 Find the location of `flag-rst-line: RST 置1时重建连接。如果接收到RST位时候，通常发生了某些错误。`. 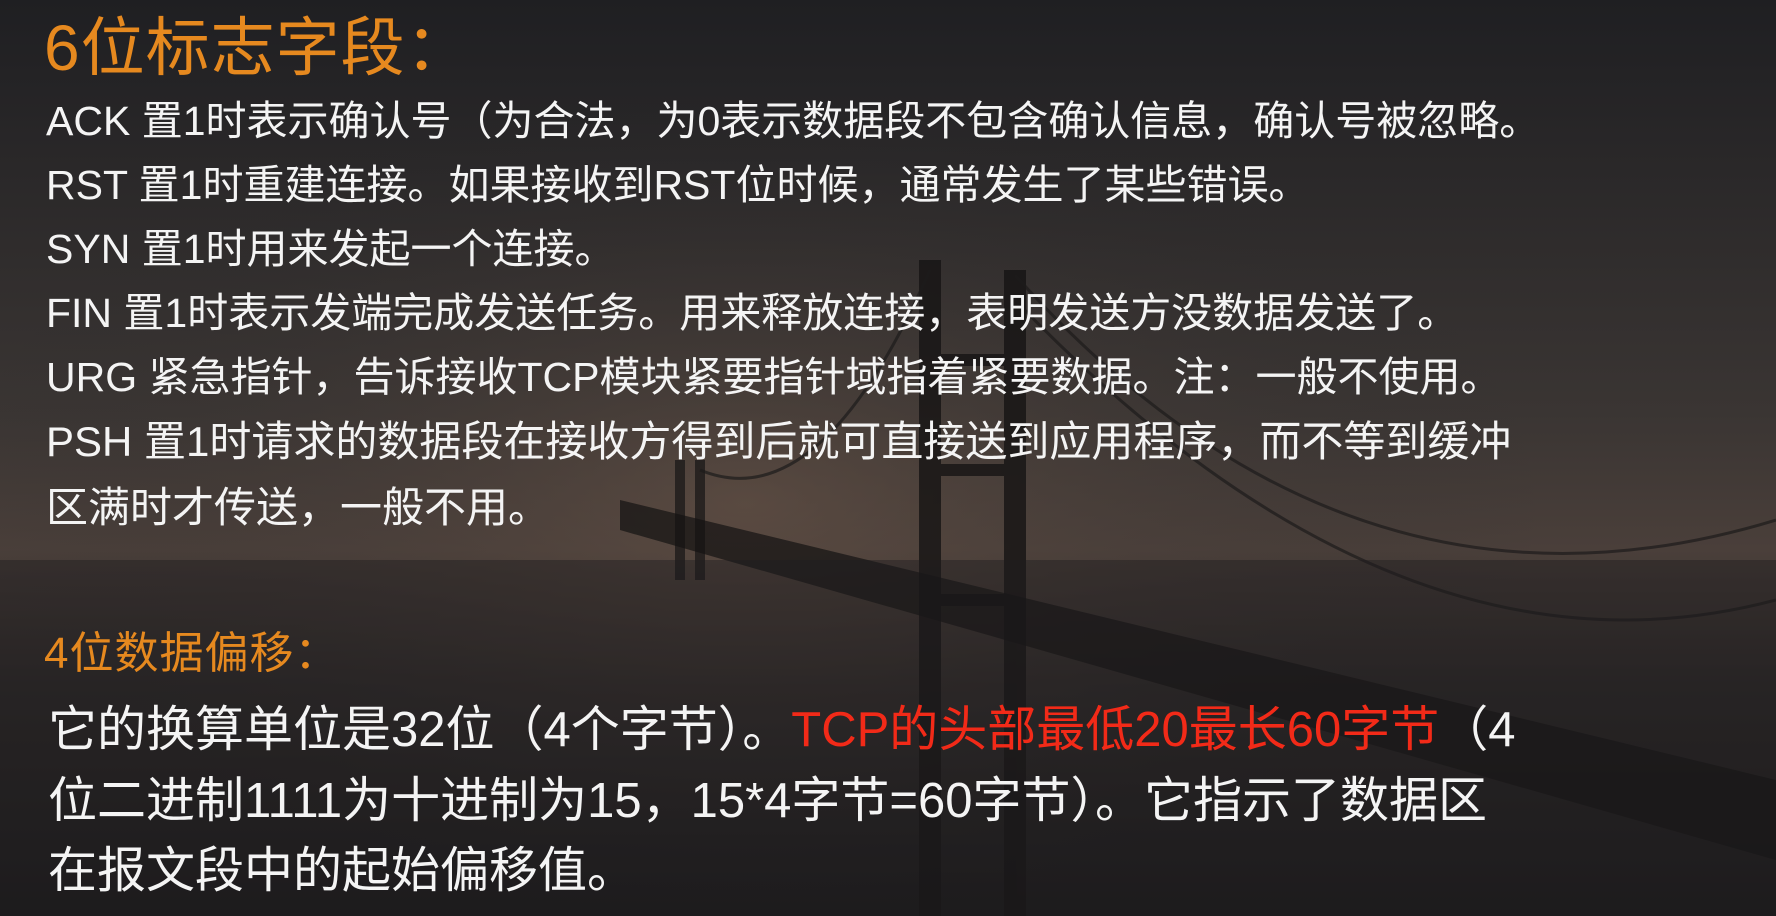

flag-rst-line: RST 置1时重建连接。如果接收到RST位时候，通常发生了某些错误。 is located at coordinates (678, 185).